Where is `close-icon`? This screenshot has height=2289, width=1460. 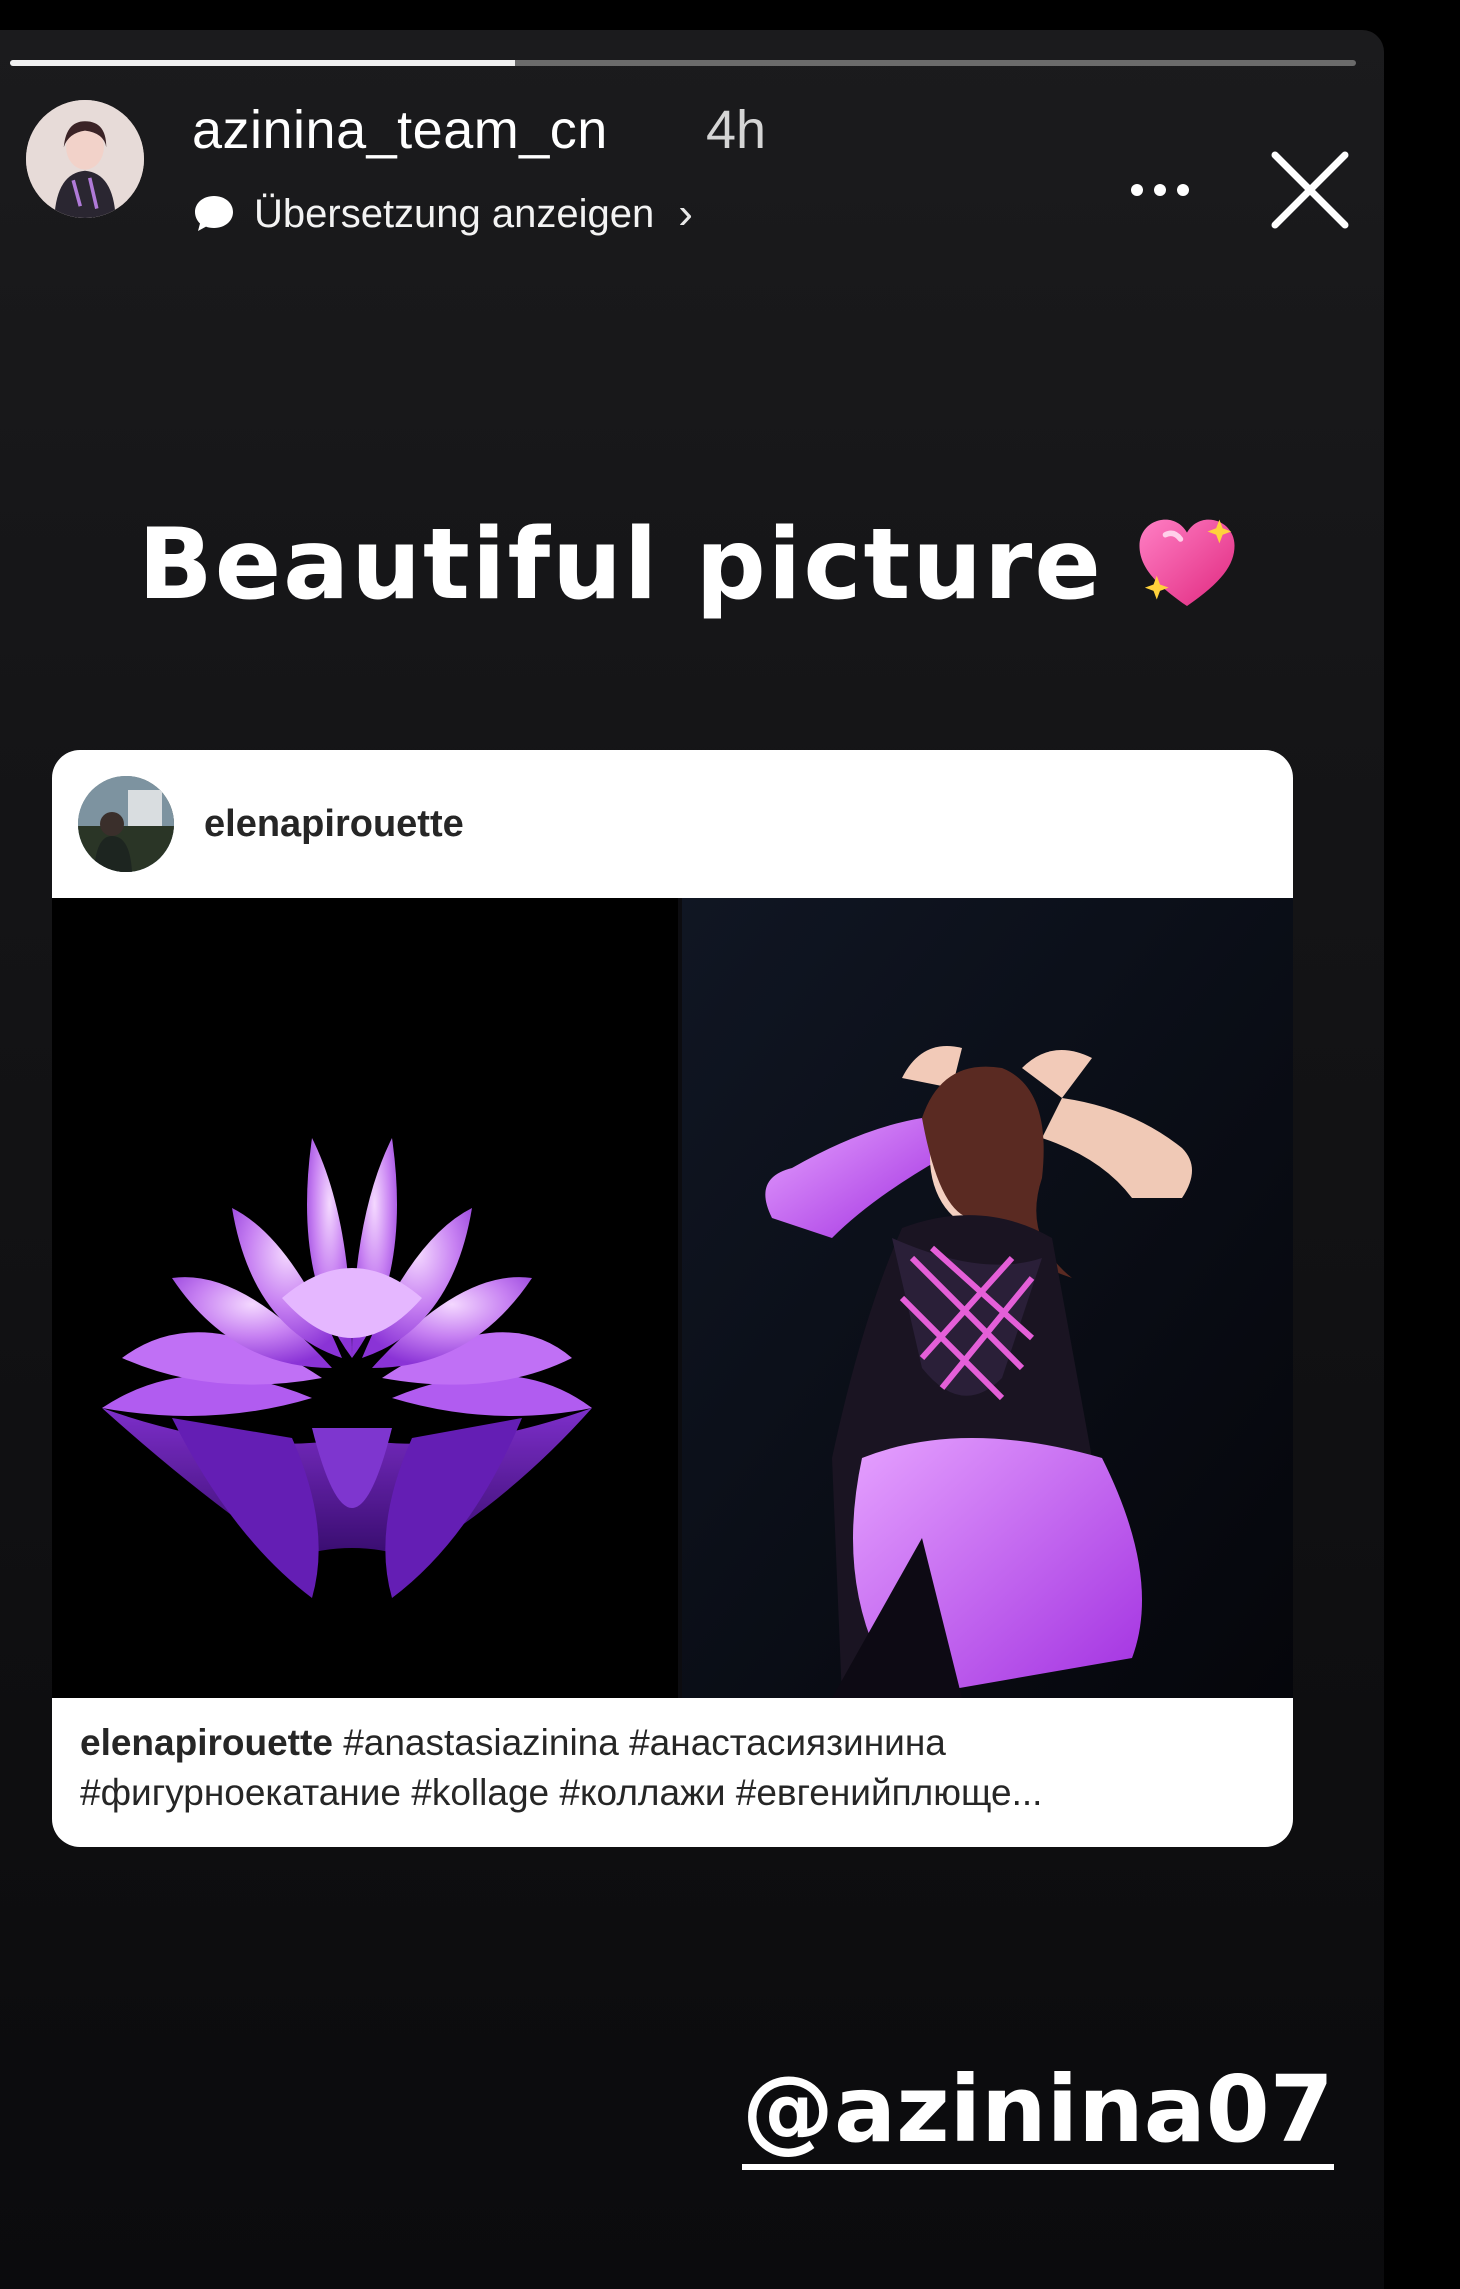
close-icon is located at coordinates (1310, 190).